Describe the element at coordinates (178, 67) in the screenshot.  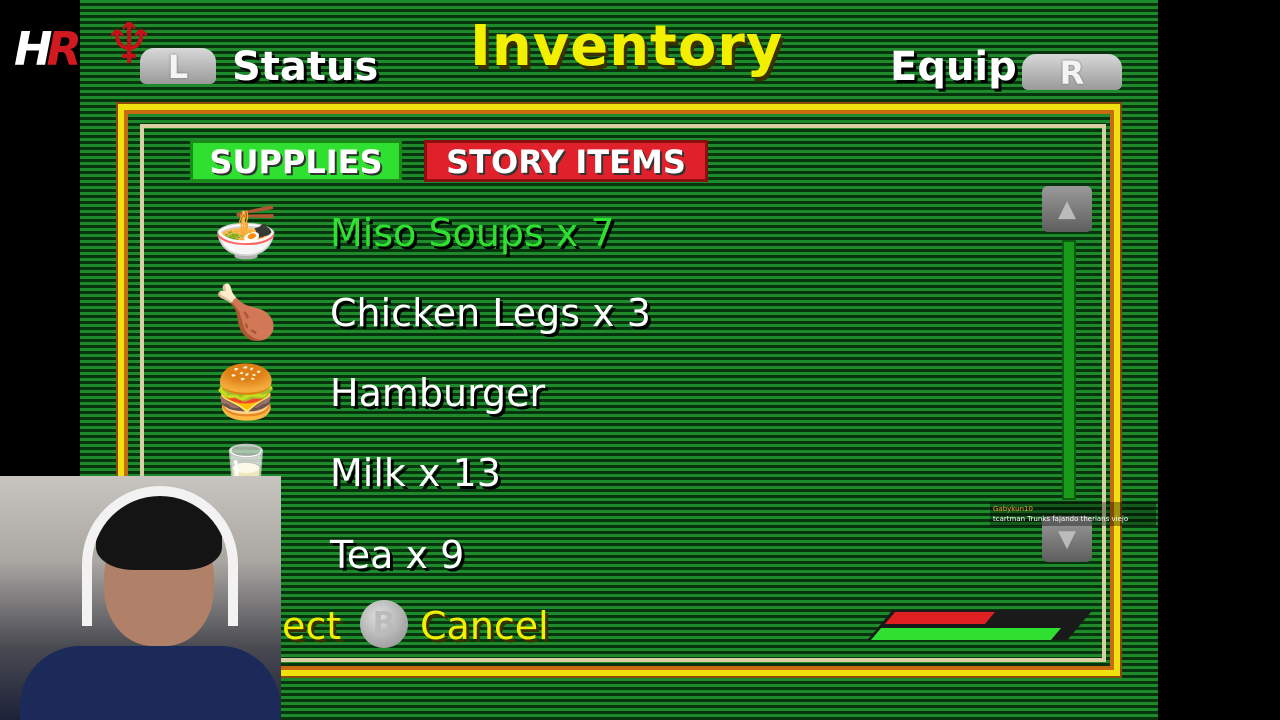
I see `l-shoulder-button: L` at that location.